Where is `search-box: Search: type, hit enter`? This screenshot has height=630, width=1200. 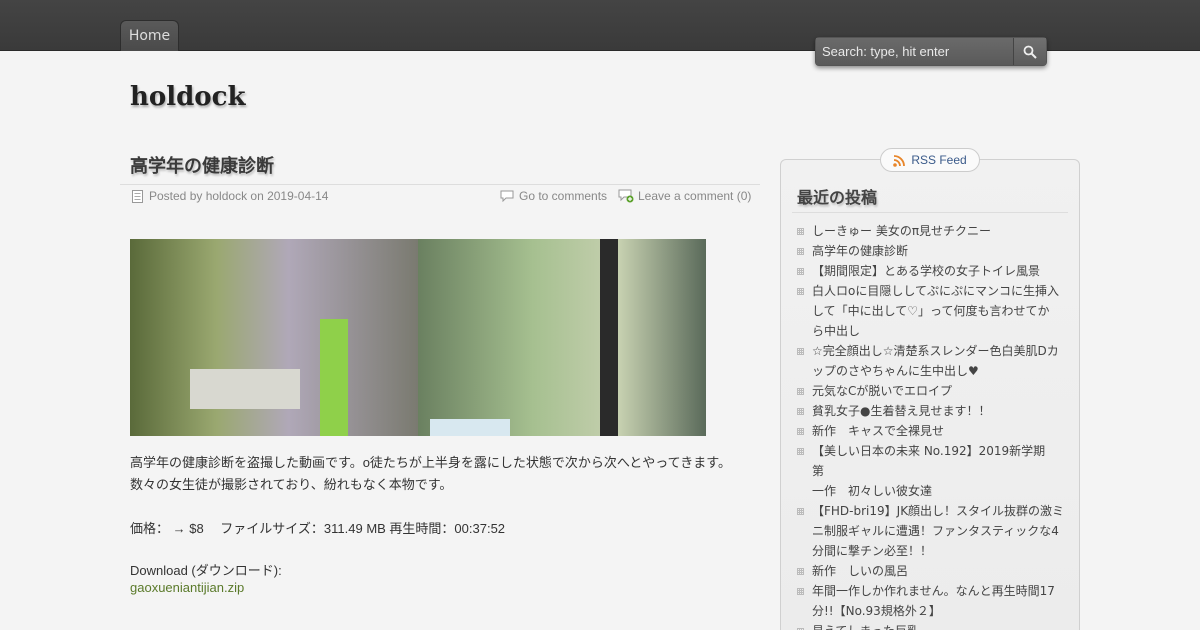 search-box: Search: type, hit enter is located at coordinates (931, 51).